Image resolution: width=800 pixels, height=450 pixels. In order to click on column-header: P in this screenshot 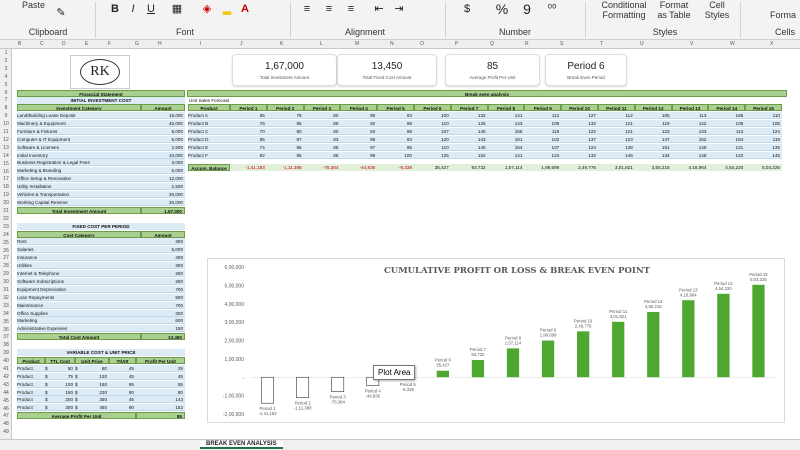, I will do `click(456, 44)`.